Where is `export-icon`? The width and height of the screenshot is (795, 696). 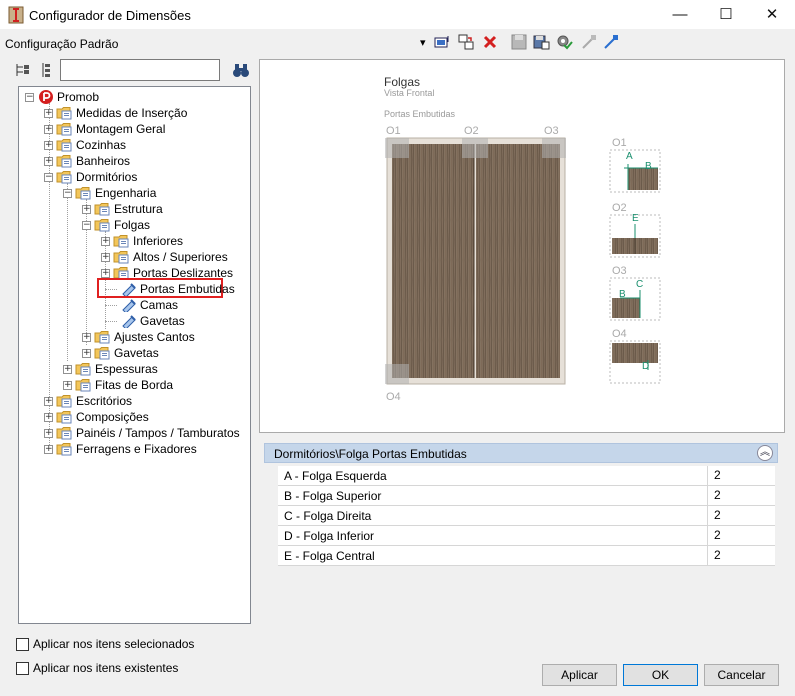
export-icon is located at coordinates (611, 42).